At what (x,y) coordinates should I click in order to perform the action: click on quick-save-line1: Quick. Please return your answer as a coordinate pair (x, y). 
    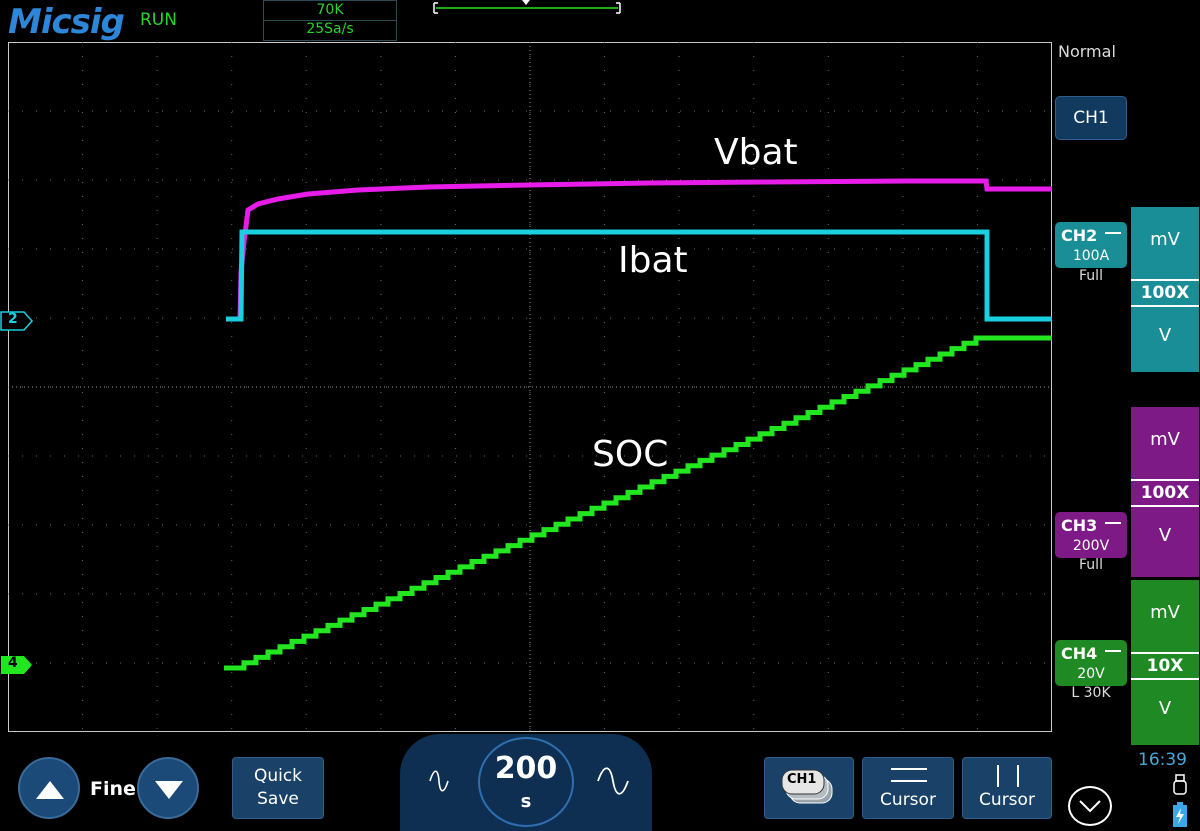
    Looking at the image, I should click on (278, 776).